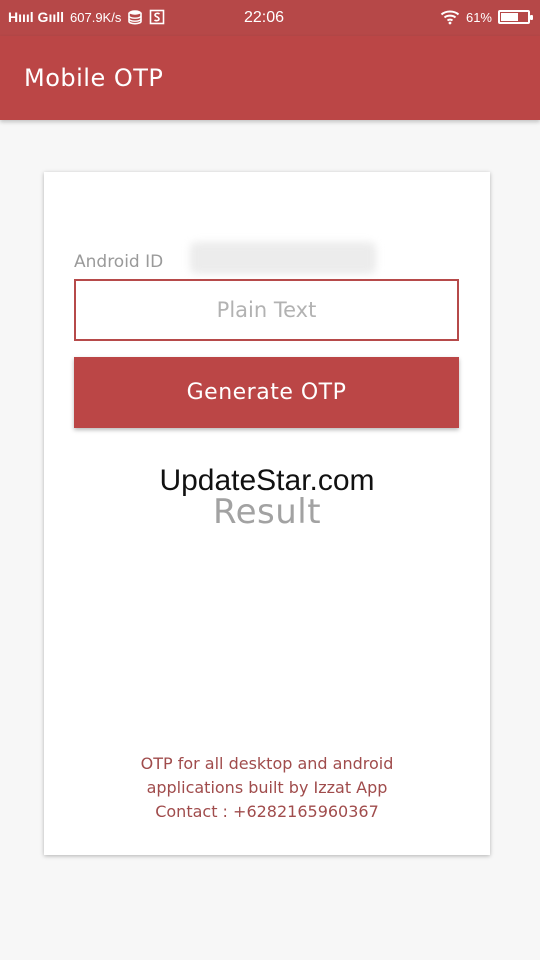 The image size is (540, 960). What do you see at coordinates (157, 17) in the screenshot?
I see `s-app-icon` at bounding box center [157, 17].